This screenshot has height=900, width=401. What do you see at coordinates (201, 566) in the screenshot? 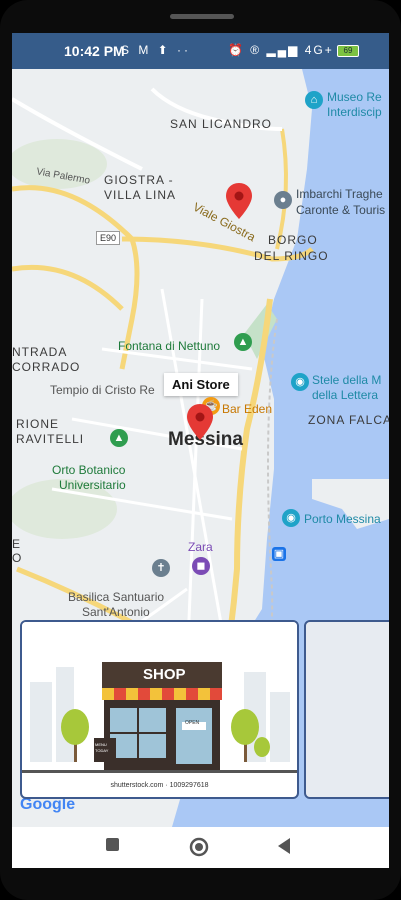
I see `shopping-icon: ◼` at bounding box center [201, 566].